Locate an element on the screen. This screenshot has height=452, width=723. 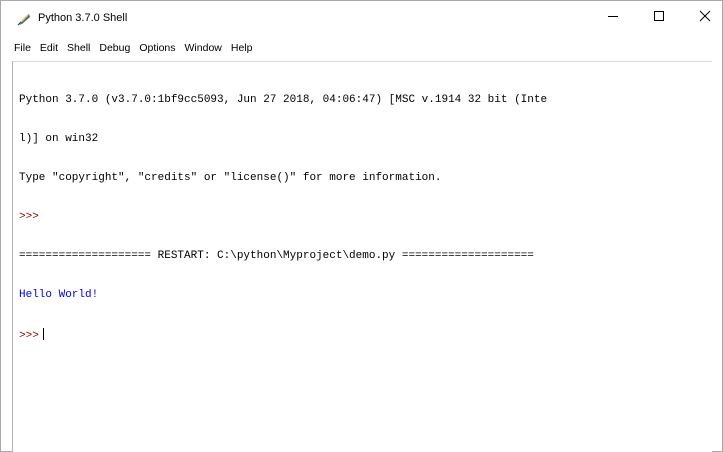
menu-window: Window is located at coordinates (203, 48).